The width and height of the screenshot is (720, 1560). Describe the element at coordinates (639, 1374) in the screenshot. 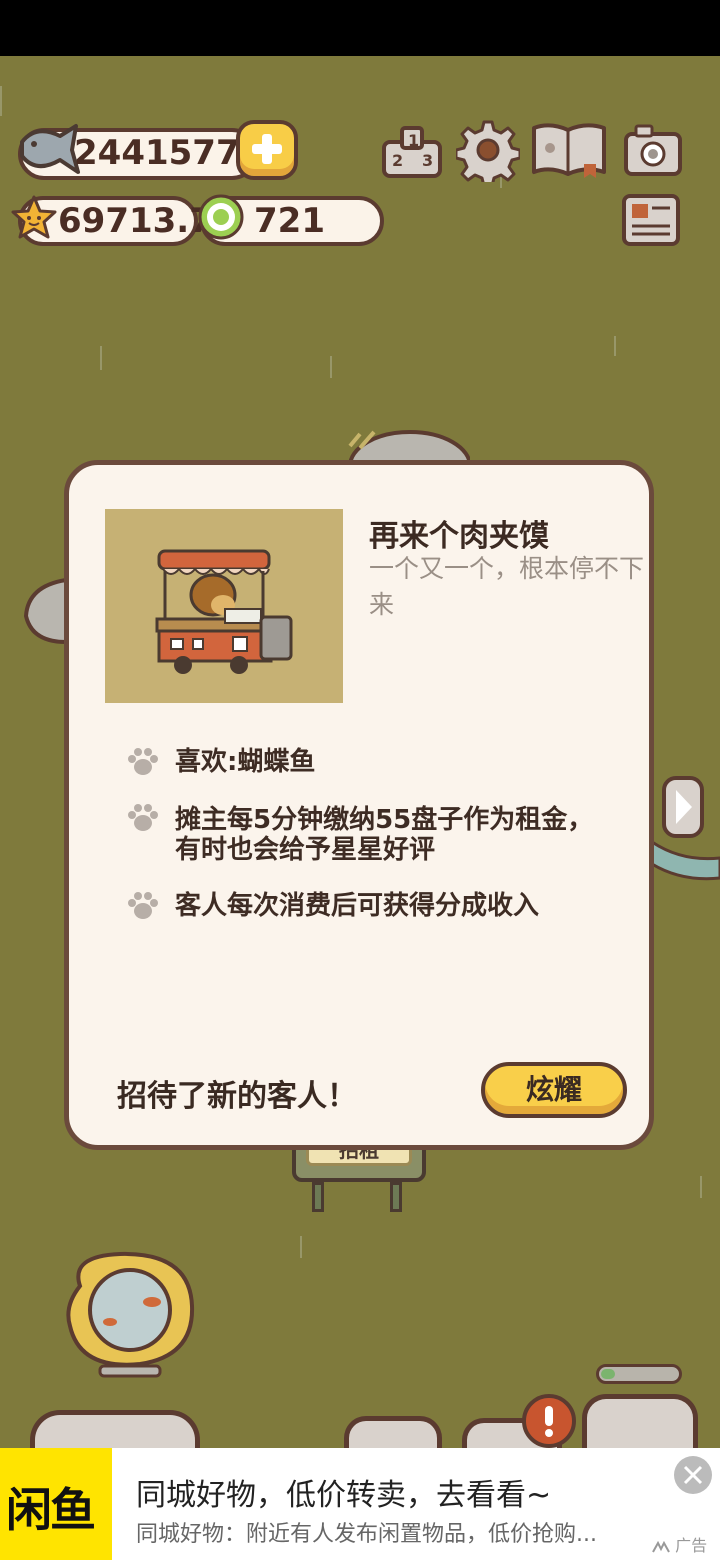

I see `progress-bar` at that location.